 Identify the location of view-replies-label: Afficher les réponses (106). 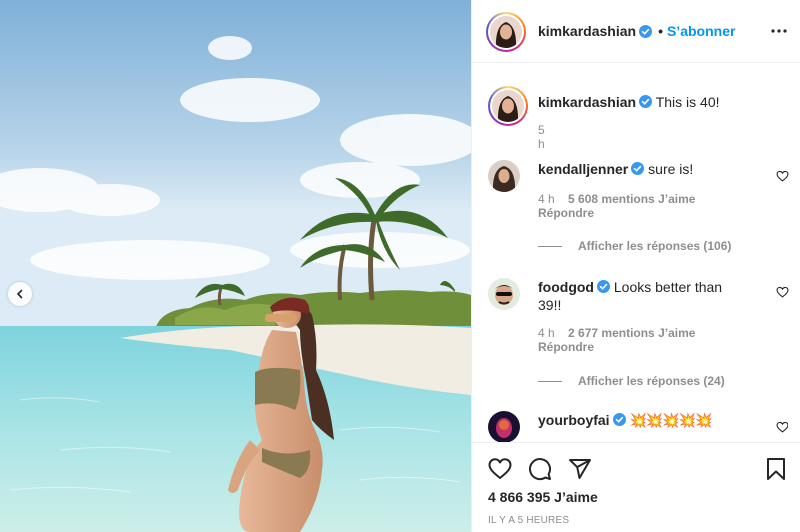
(655, 246).